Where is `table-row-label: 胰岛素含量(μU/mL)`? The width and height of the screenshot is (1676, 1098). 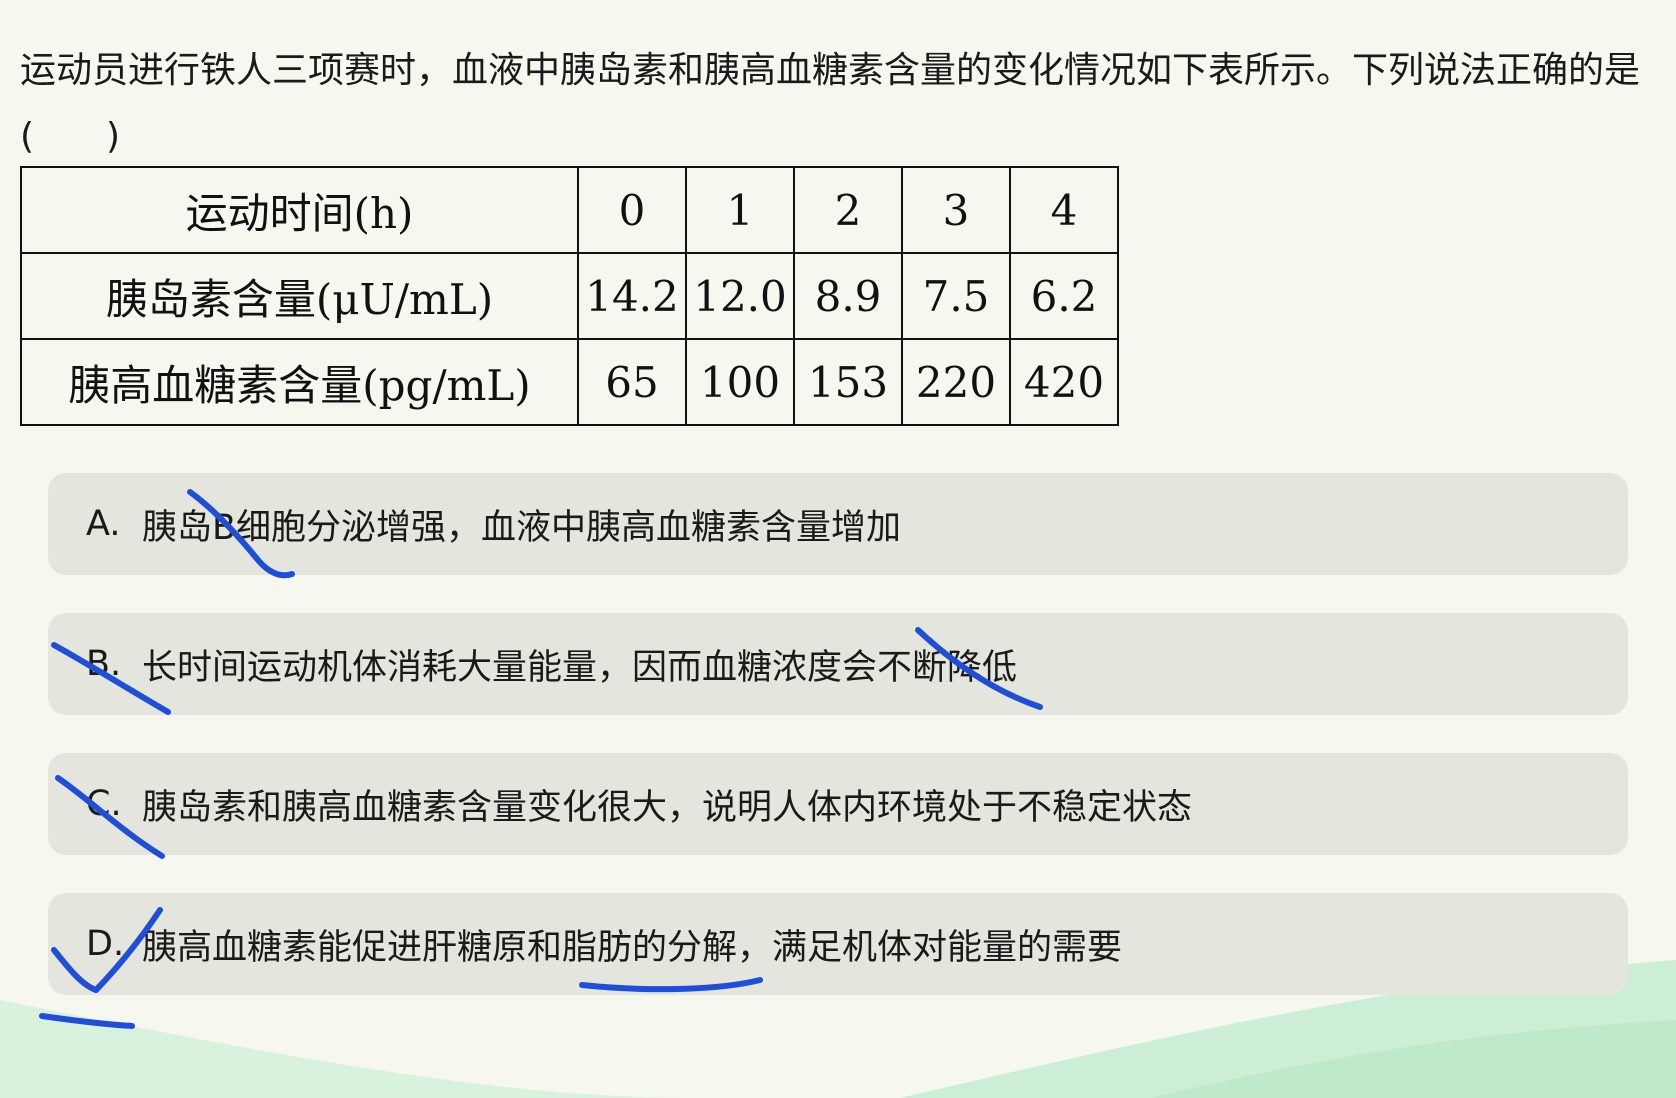
table-row-label: 胰岛素含量(μU/mL) is located at coordinates (299, 296).